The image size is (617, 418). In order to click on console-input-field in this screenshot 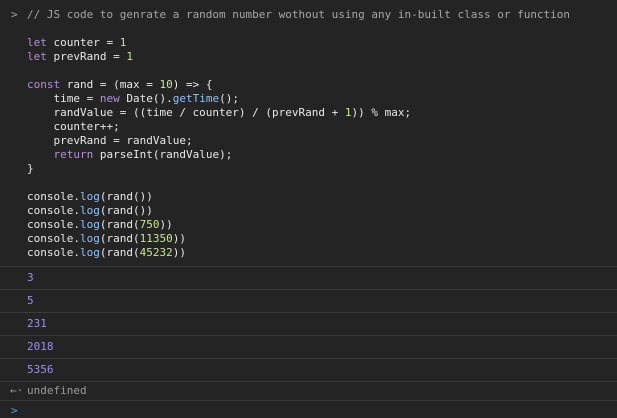, I will do `click(307, 410)`.